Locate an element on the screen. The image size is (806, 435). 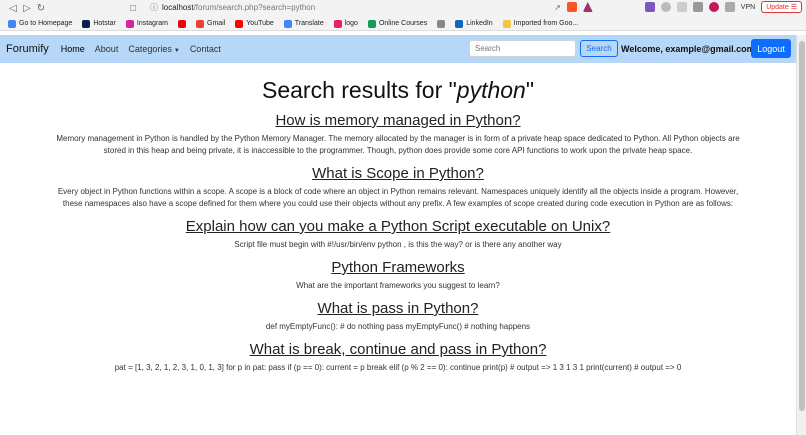
nav-categories: Categories ▼ is located at coordinates (153, 49).